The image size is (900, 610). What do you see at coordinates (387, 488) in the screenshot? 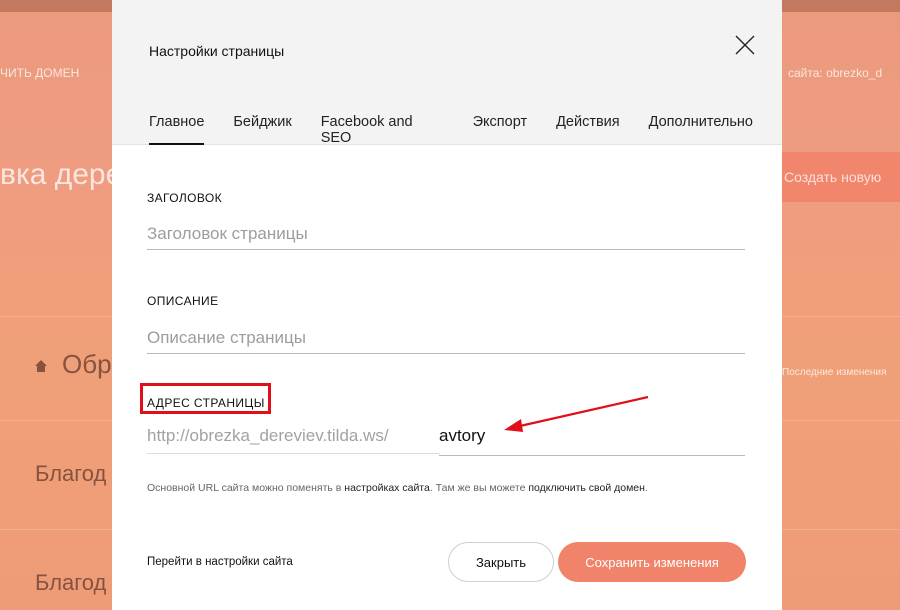
I see `site-settings-link: настройках сайта` at bounding box center [387, 488].